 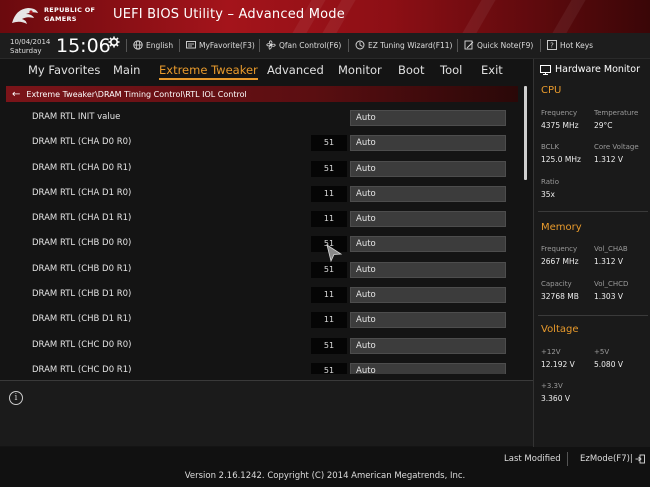 I want to click on setting-row: DRAM RTL (CHA D0 R1) 51 Auto, so click(x=260, y=169).